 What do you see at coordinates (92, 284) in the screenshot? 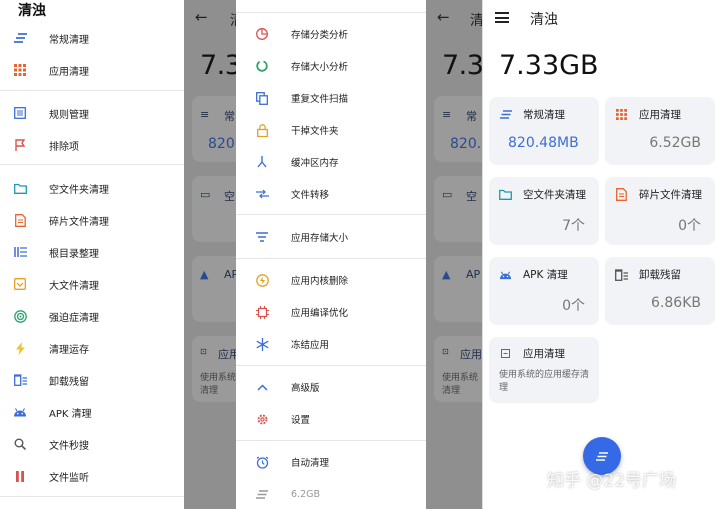
I see `drawer-item-large-files: 大文件清理` at bounding box center [92, 284].